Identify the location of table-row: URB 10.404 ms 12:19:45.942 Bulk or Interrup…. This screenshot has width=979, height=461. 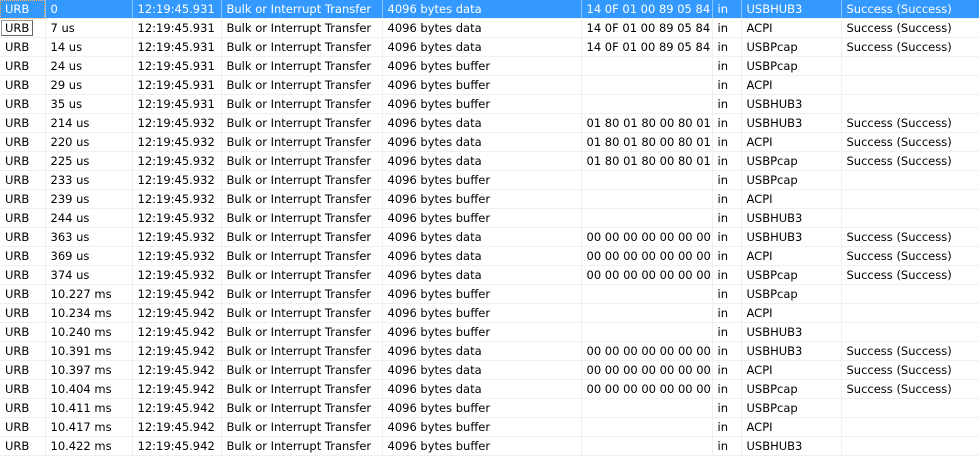
(489, 389).